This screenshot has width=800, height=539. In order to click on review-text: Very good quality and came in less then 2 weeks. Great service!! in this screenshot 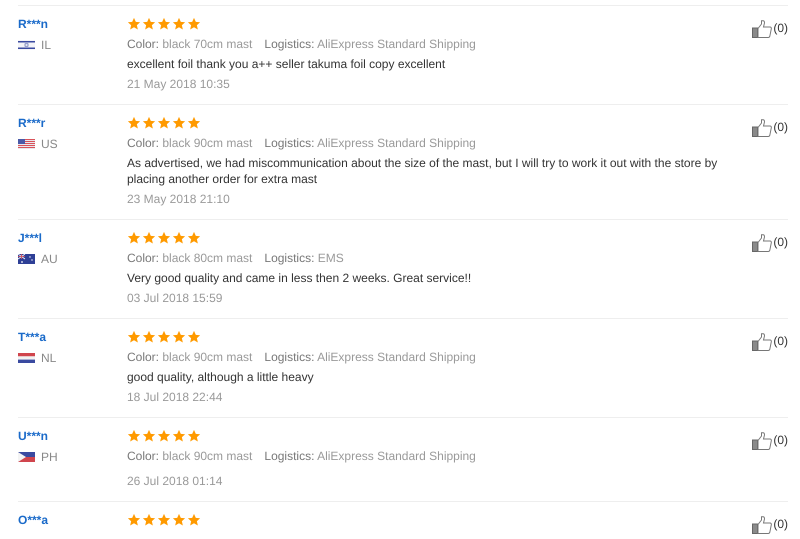, I will do `click(299, 278)`.